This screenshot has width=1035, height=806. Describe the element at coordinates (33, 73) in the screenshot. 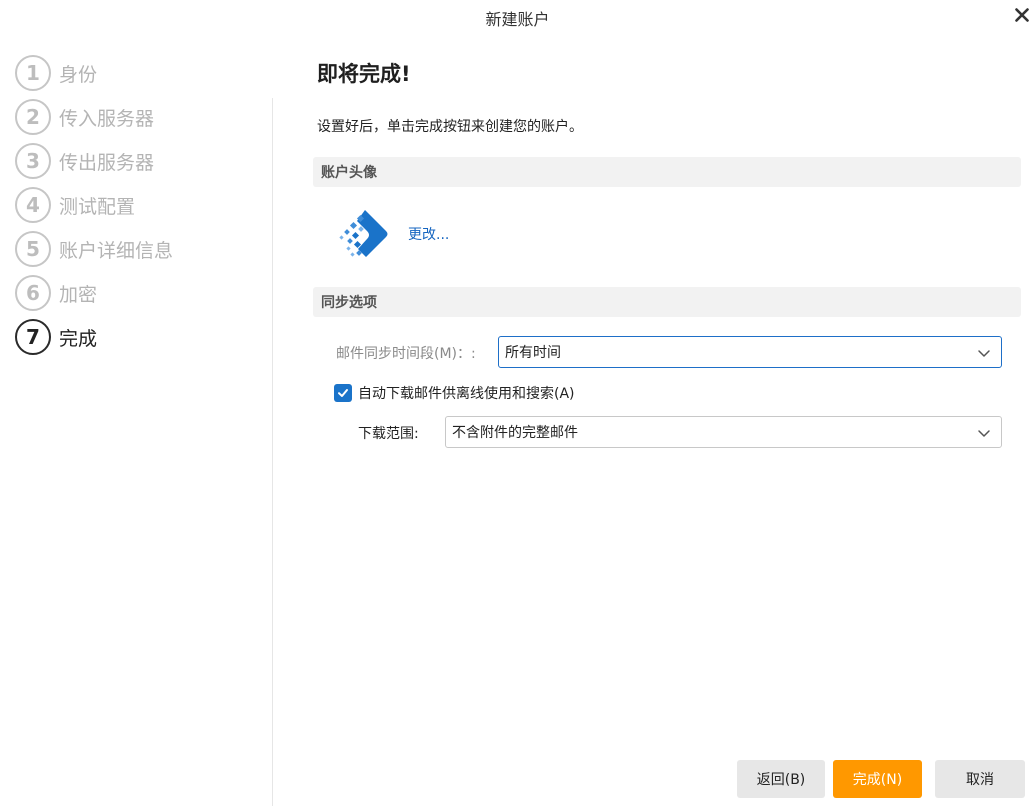

I see `step-number: 1` at that location.